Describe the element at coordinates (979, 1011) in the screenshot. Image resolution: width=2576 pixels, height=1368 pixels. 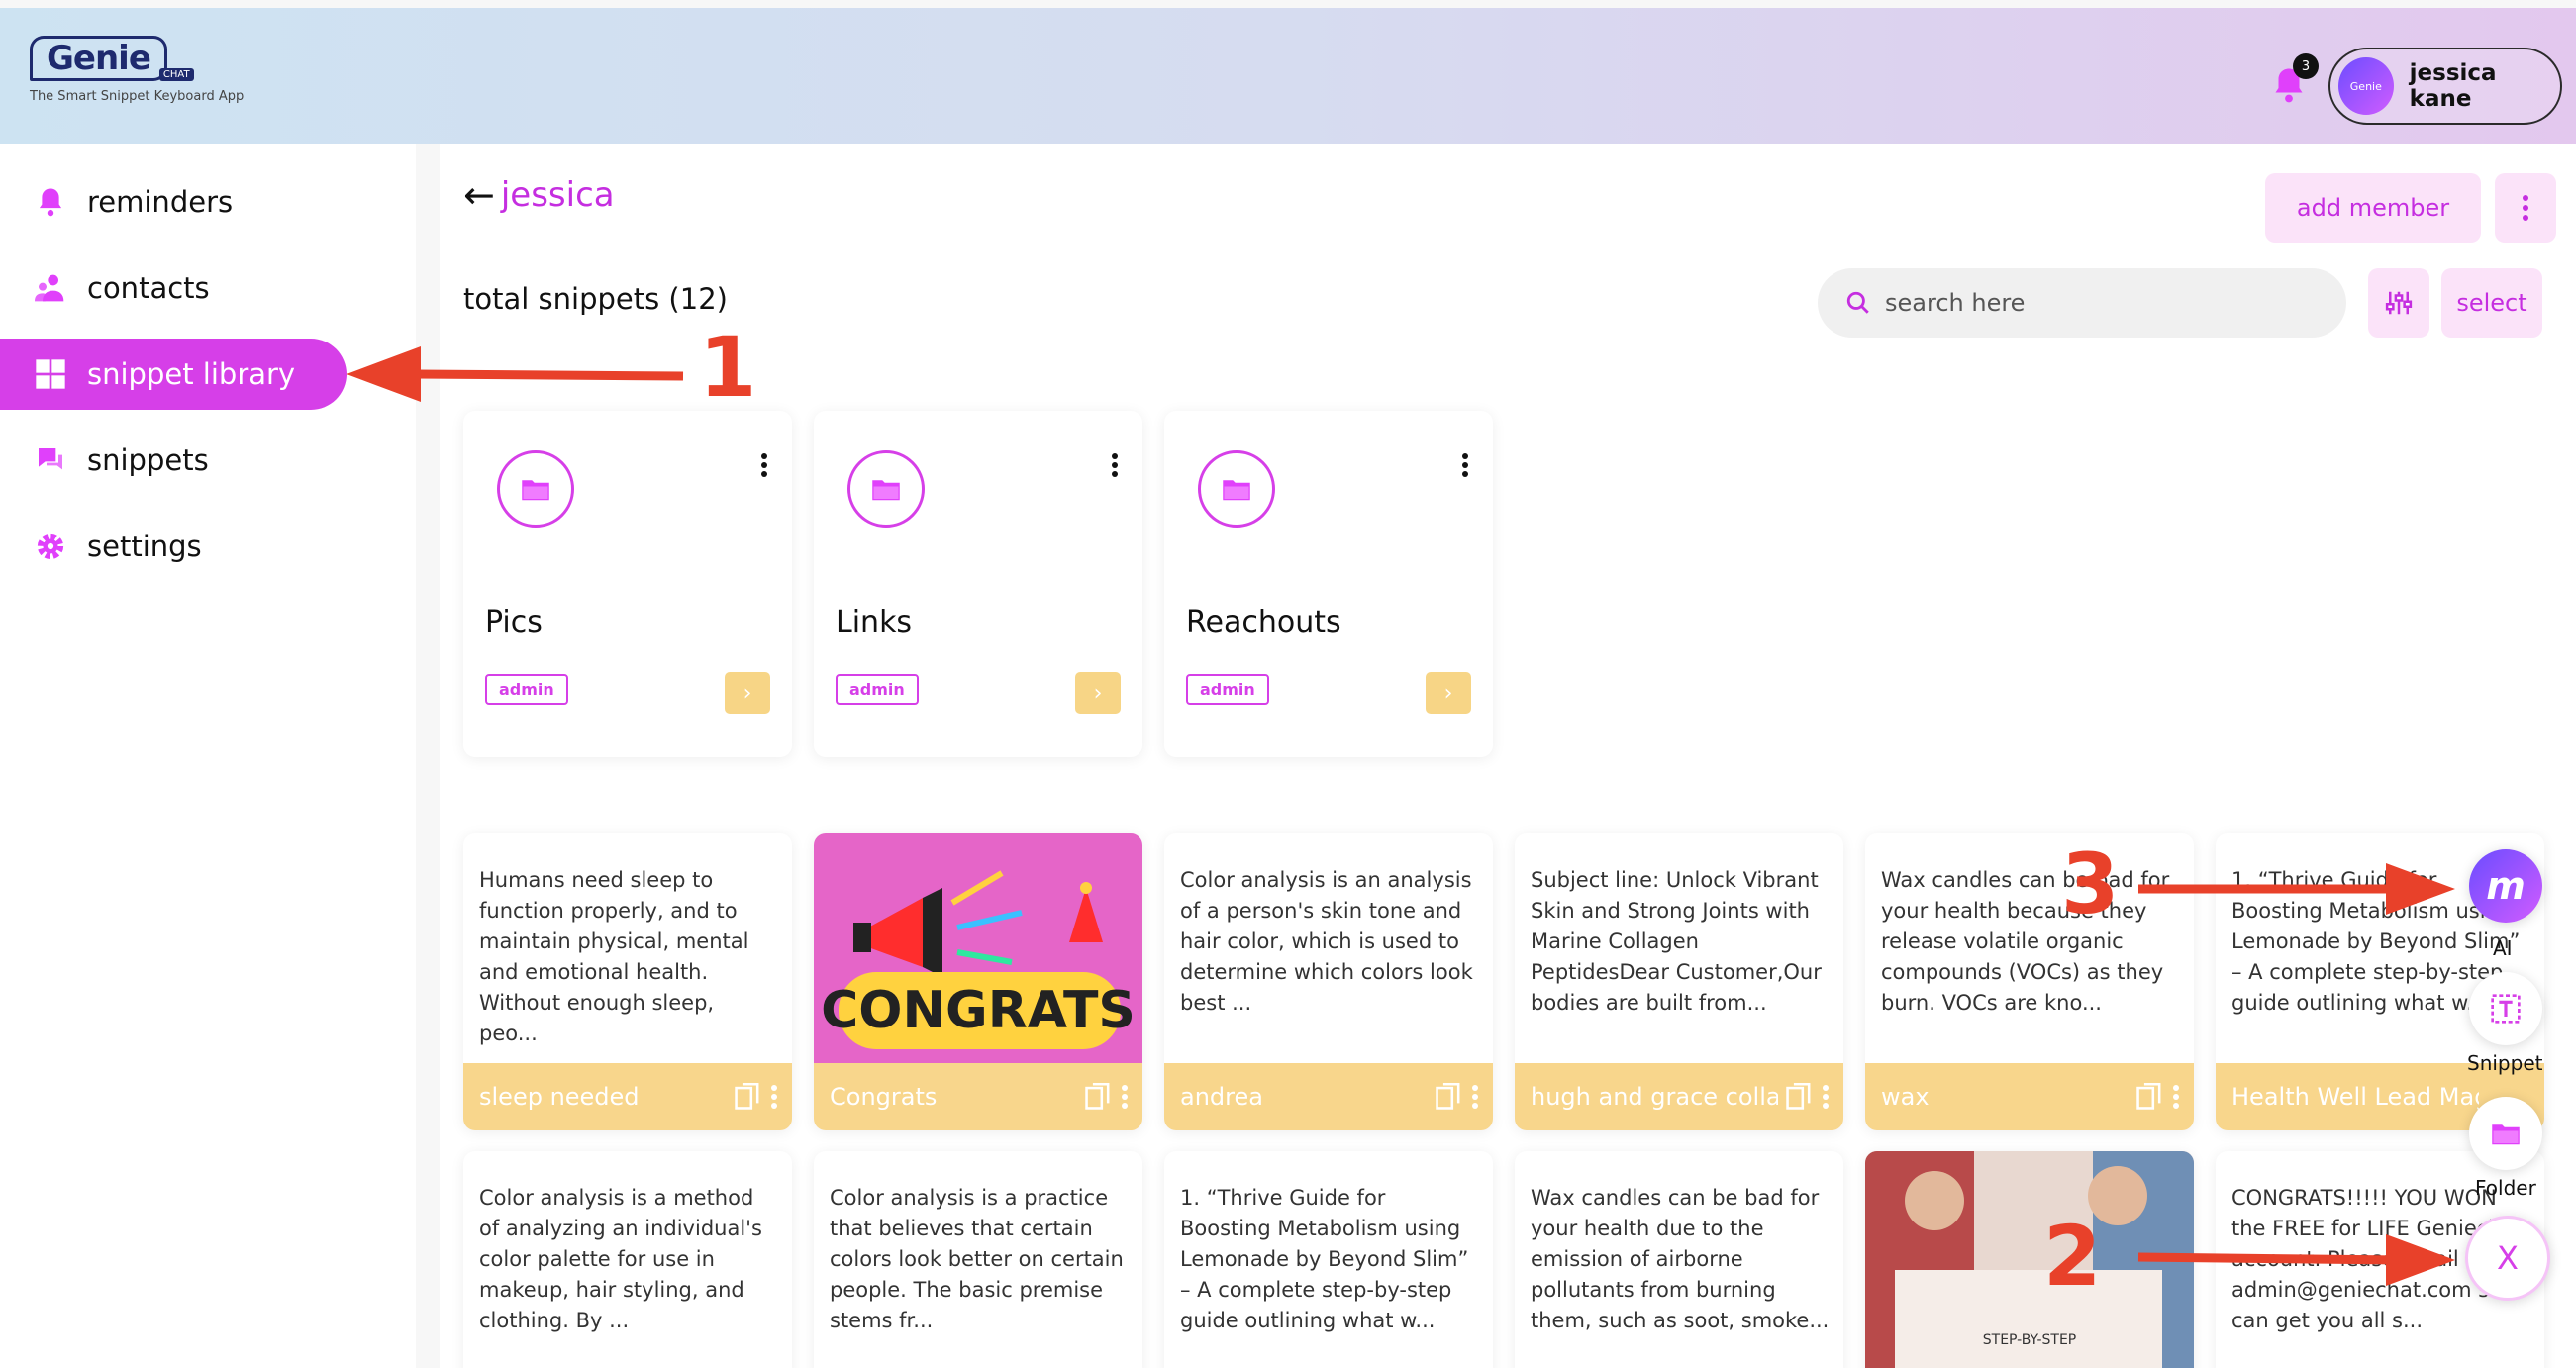
I see `congrats-image-text: CONGRATS` at that location.